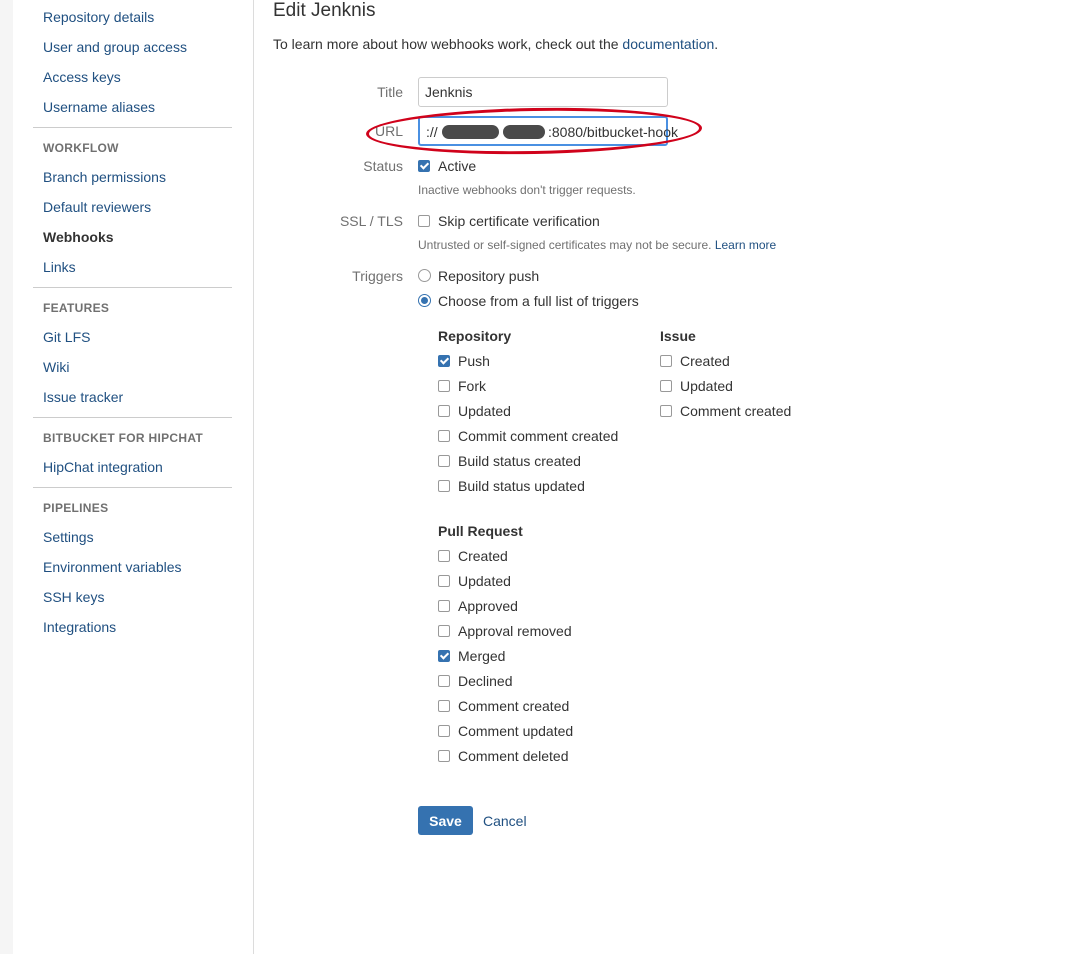 Image resolution: width=1091 pixels, height=954 pixels. I want to click on sidebar-item-ssh-keys: SSH keys, so click(73, 597).